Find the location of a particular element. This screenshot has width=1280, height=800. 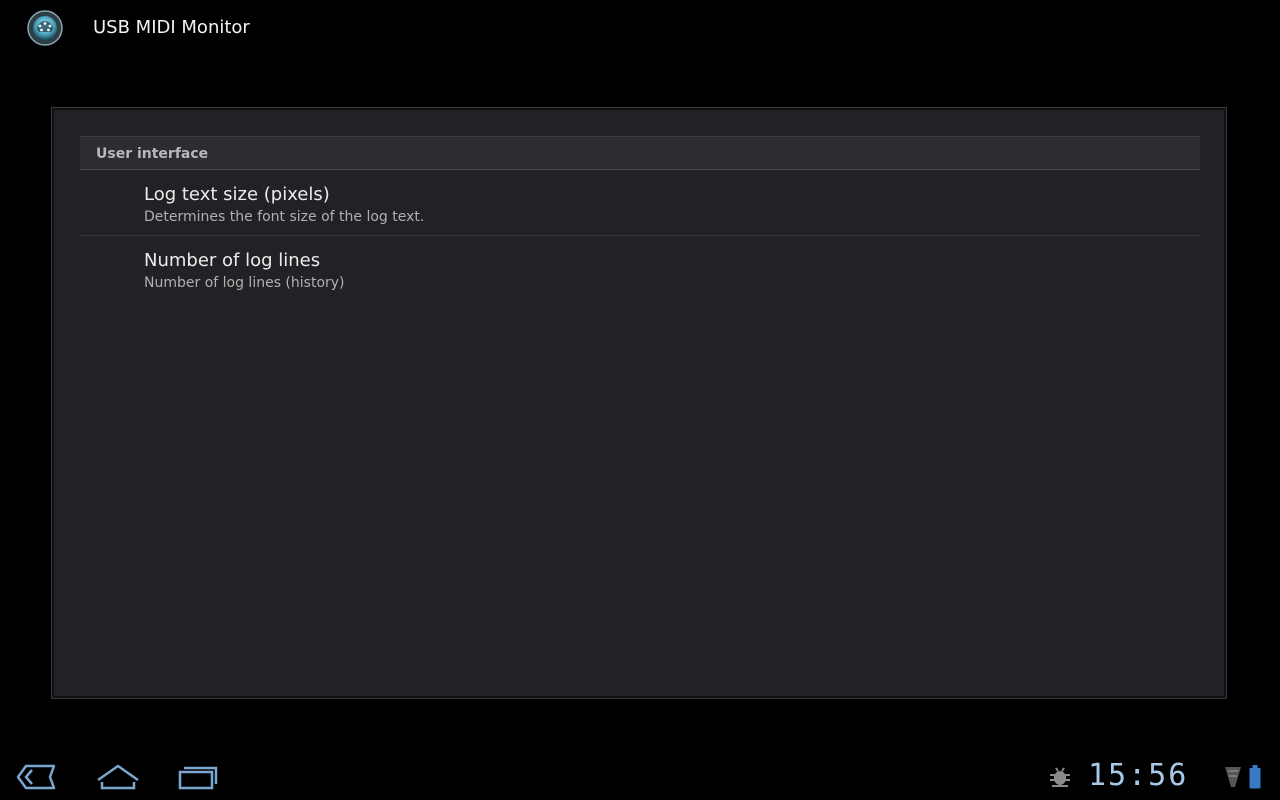

app-title: USB MIDI Monitor is located at coordinates (171, 27).